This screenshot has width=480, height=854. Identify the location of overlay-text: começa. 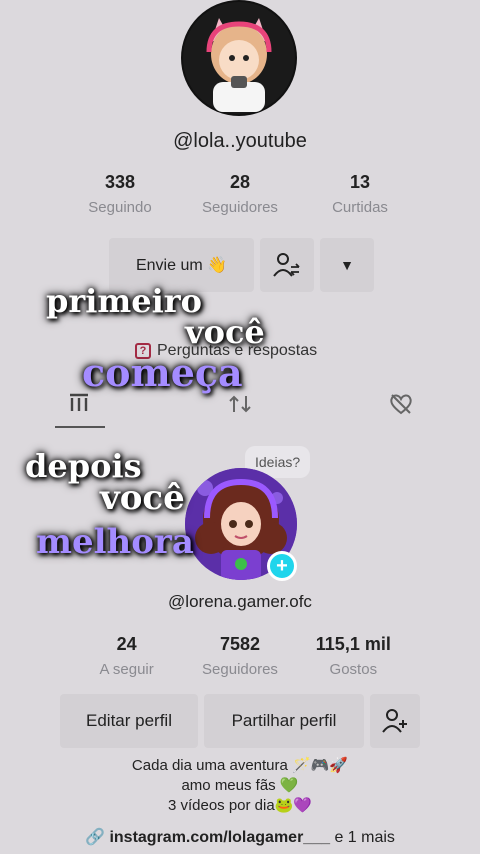
(162, 372).